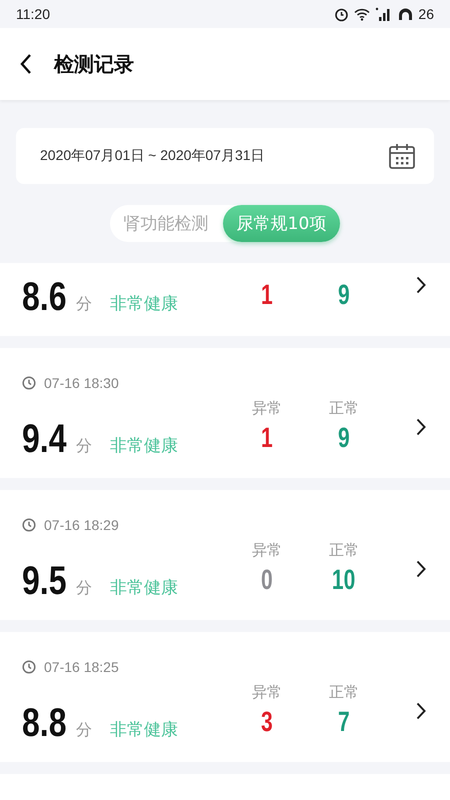 The height and width of the screenshot is (800, 450). I want to click on wifi-icon, so click(362, 14).